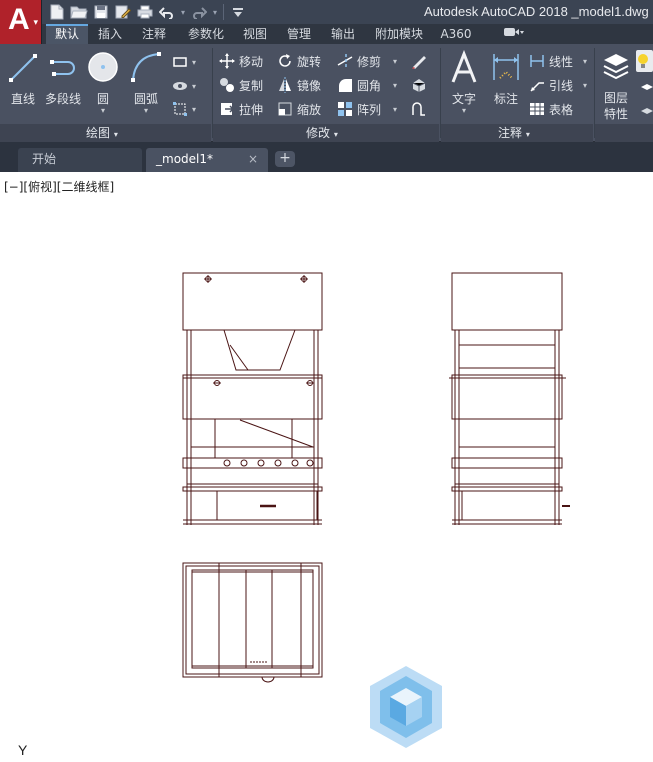  What do you see at coordinates (23, 750) in the screenshot?
I see `ucs-axis-label: Y` at bounding box center [23, 750].